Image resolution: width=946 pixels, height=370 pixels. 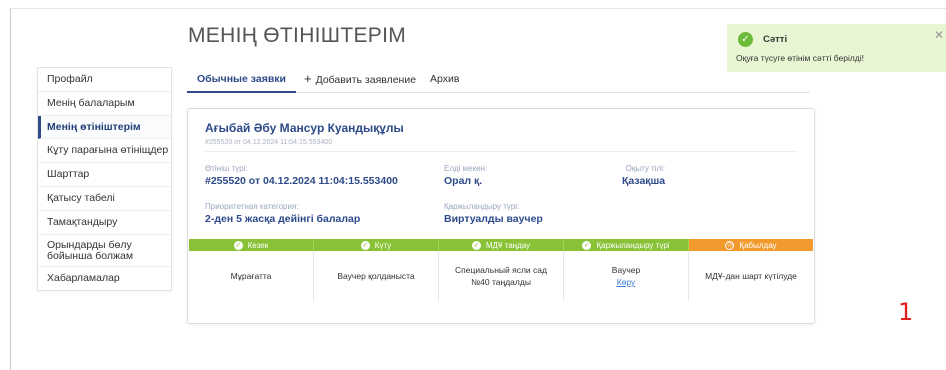 I want to click on status-detail-text: Специальный ясли сад №40 таңдалды, so click(x=501, y=276).